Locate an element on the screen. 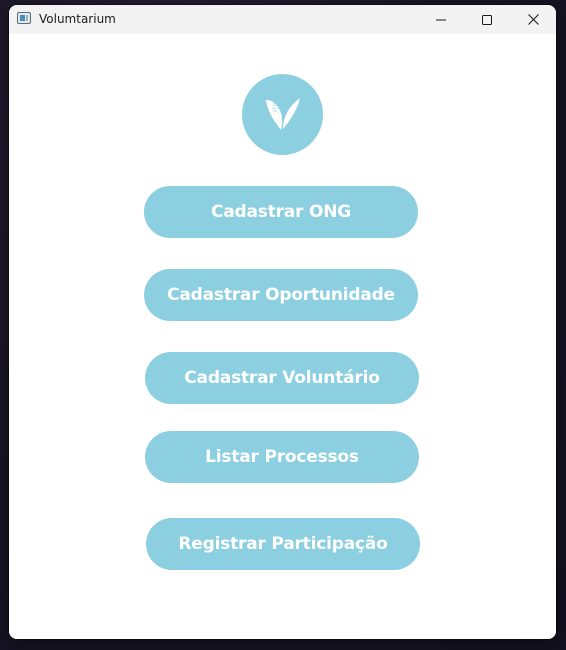  cadastrar-ong-button: Cadastrar ONG is located at coordinates (281, 212).